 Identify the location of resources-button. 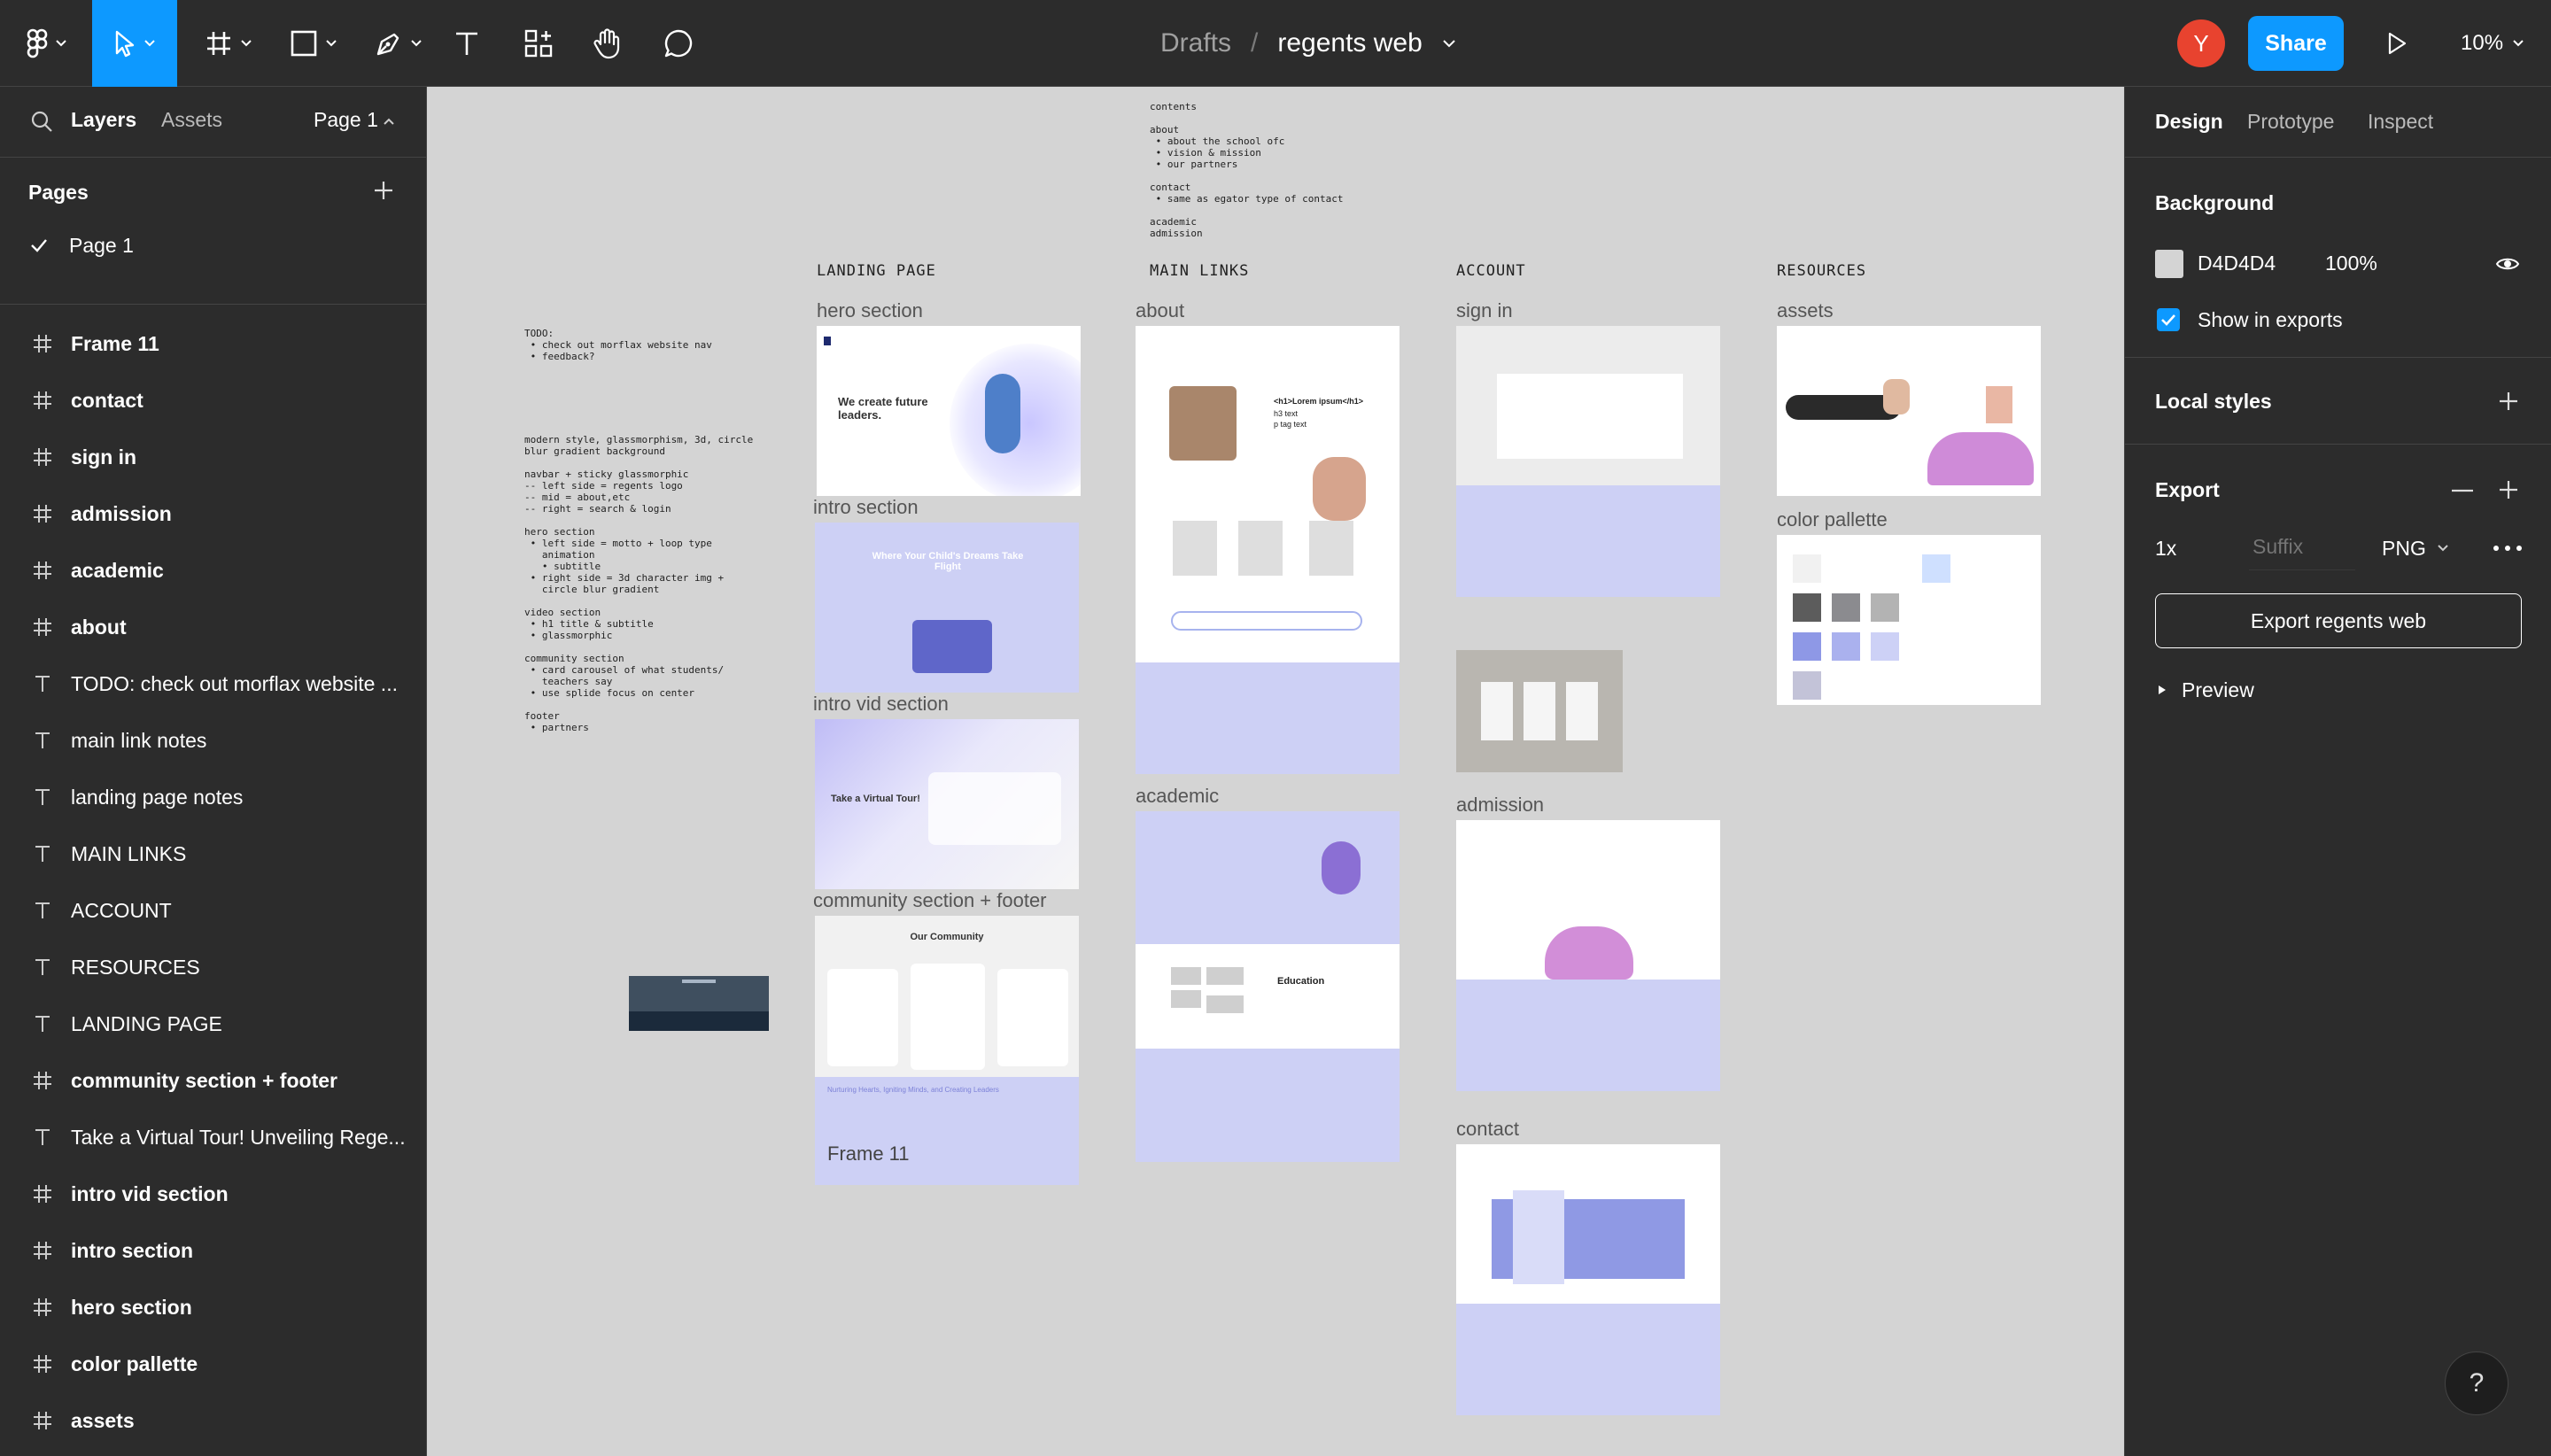
(538, 43).